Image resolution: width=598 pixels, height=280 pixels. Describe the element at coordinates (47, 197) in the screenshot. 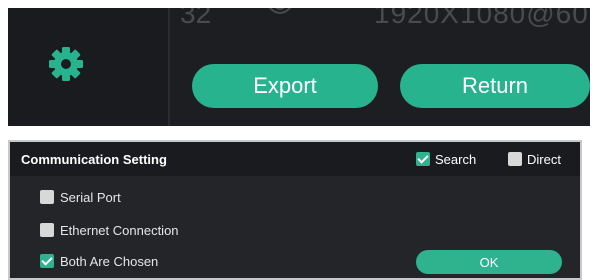

I see `serial-port-checkbox` at that location.